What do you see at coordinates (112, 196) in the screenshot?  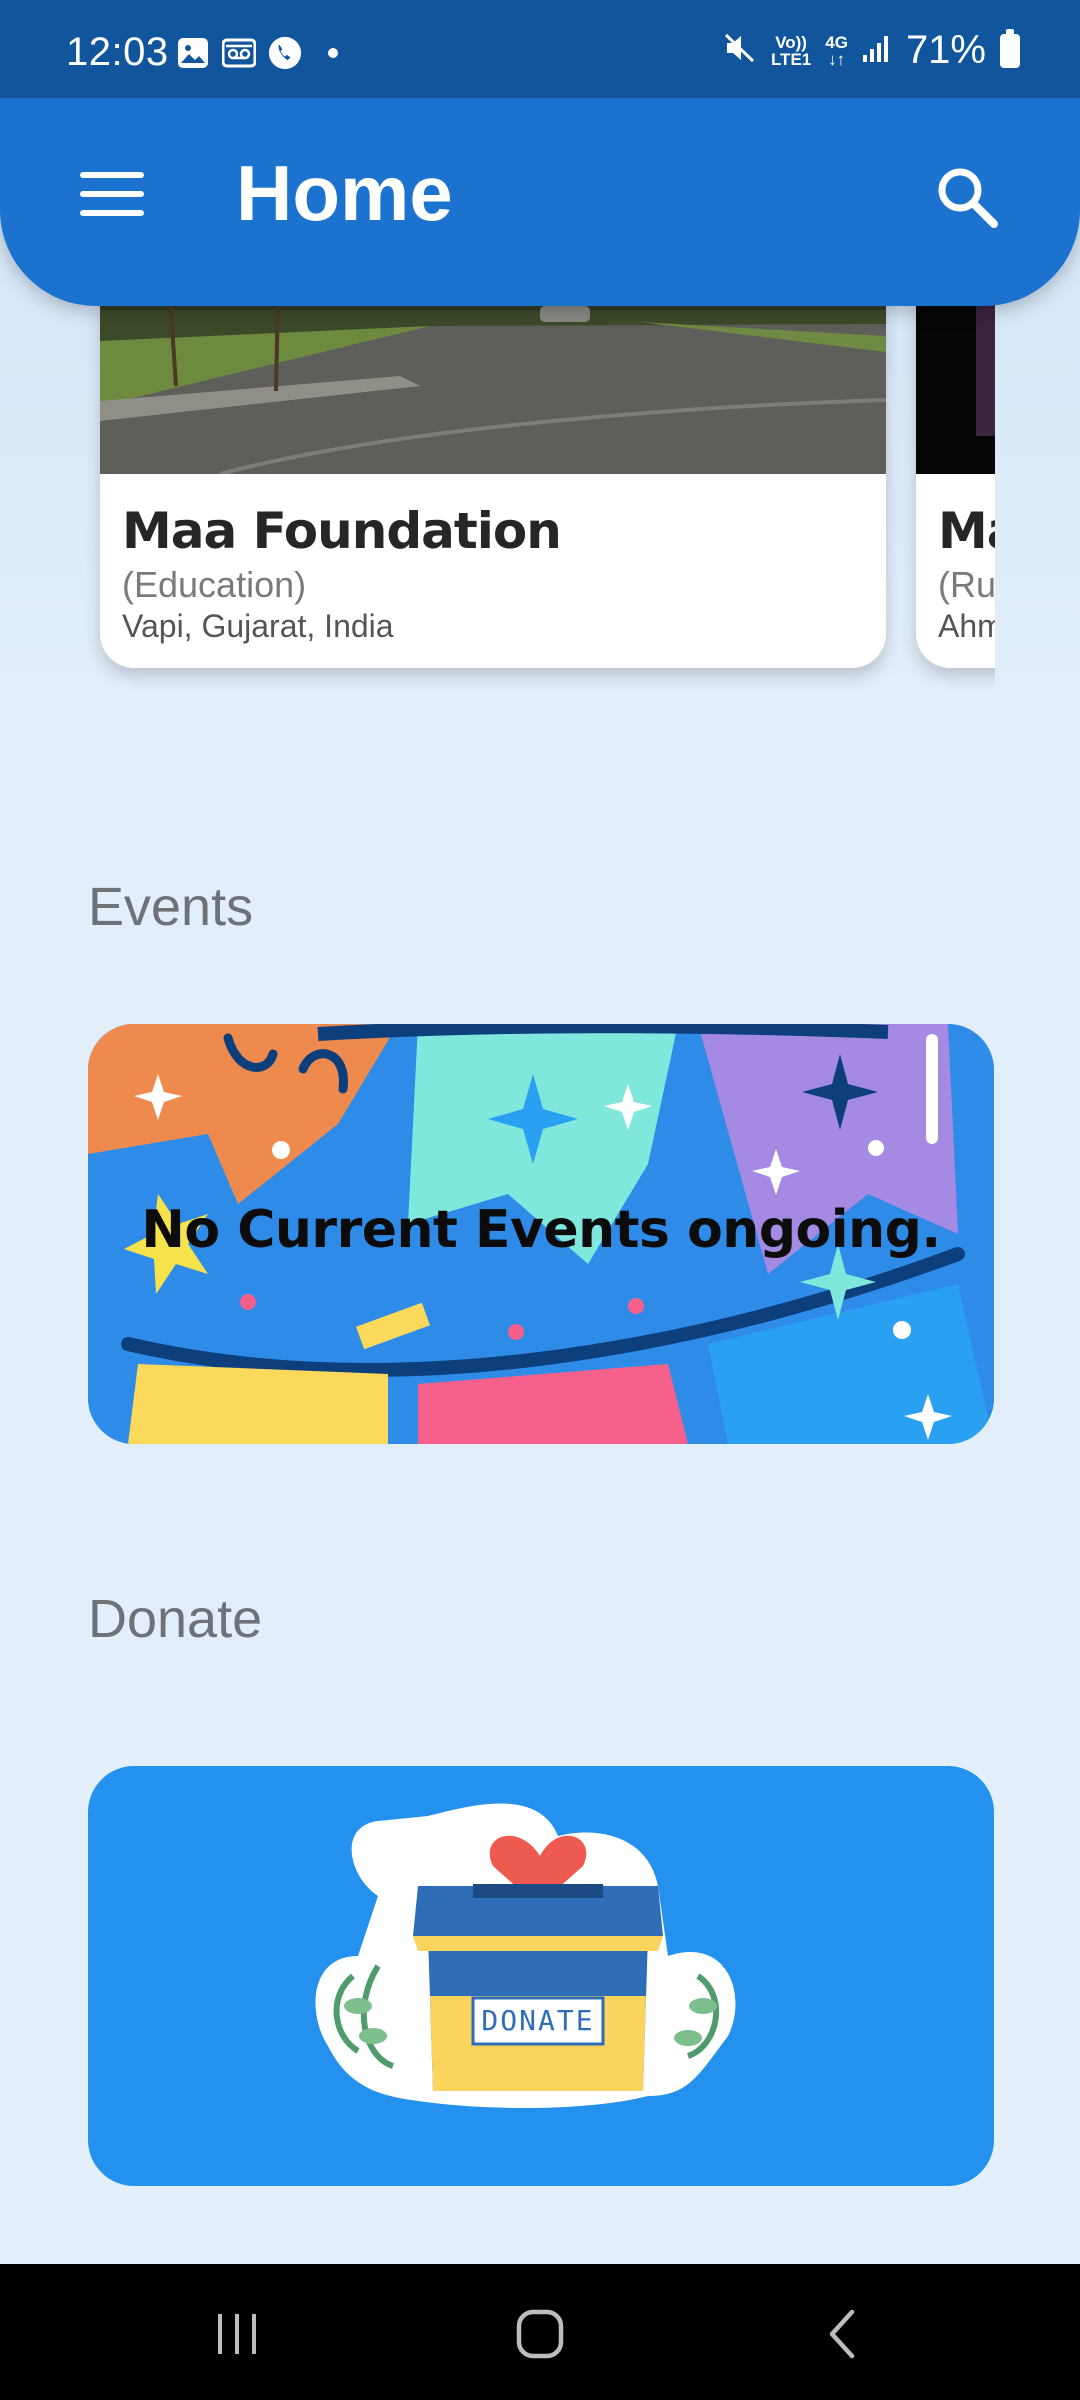 I see `hamburger-menu-icon` at bounding box center [112, 196].